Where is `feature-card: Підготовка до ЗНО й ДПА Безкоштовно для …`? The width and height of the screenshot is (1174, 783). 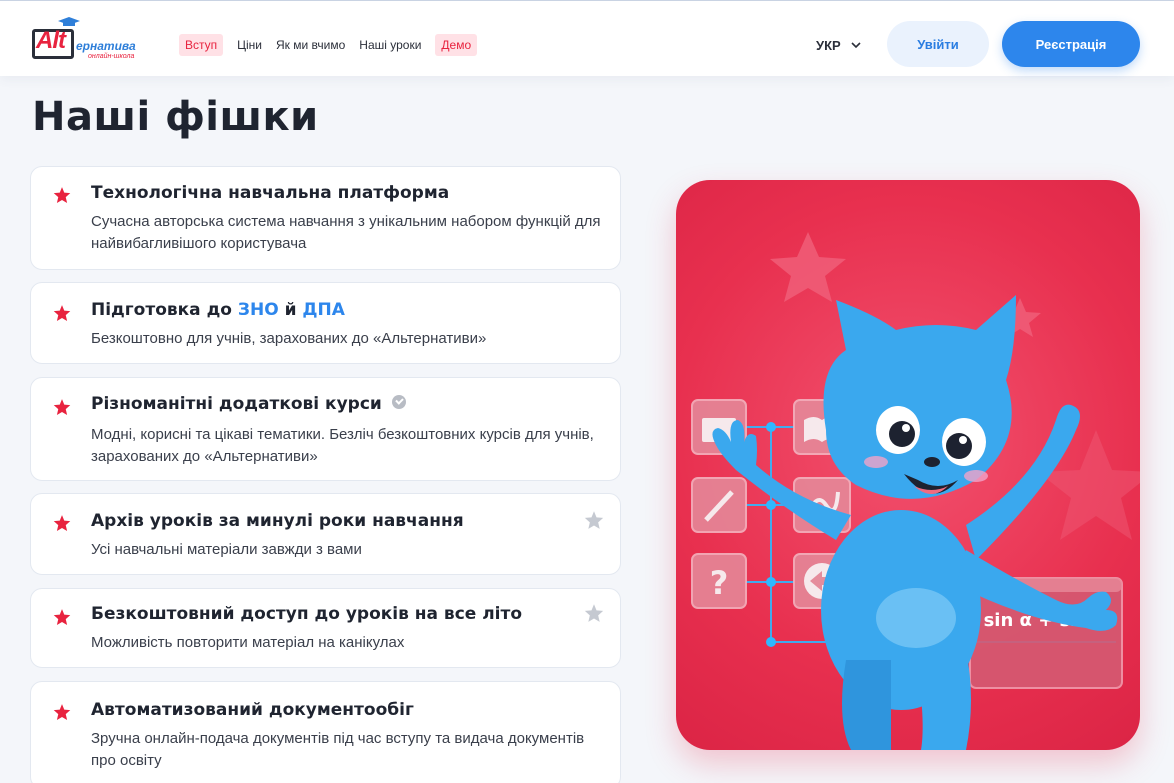
feature-card: Підготовка до ЗНО й ДПА Безкоштовно для … is located at coordinates (325, 323).